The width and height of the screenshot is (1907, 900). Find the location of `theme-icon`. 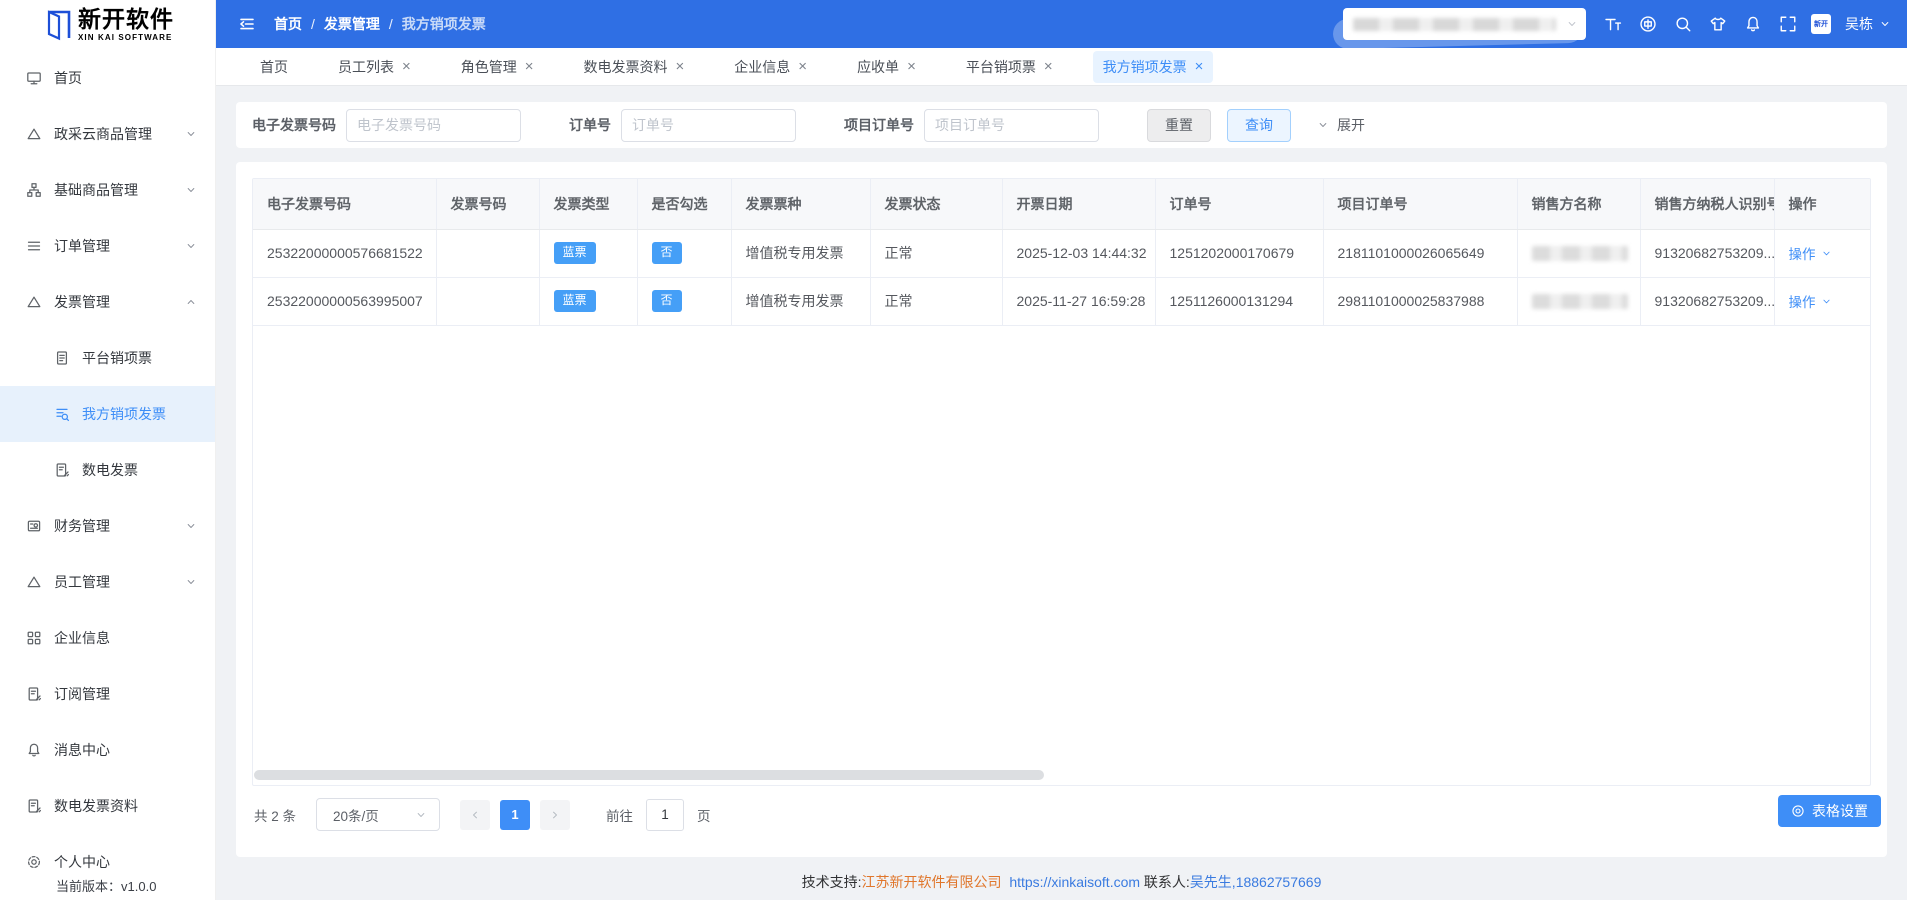

theme-icon is located at coordinates (1718, 24).